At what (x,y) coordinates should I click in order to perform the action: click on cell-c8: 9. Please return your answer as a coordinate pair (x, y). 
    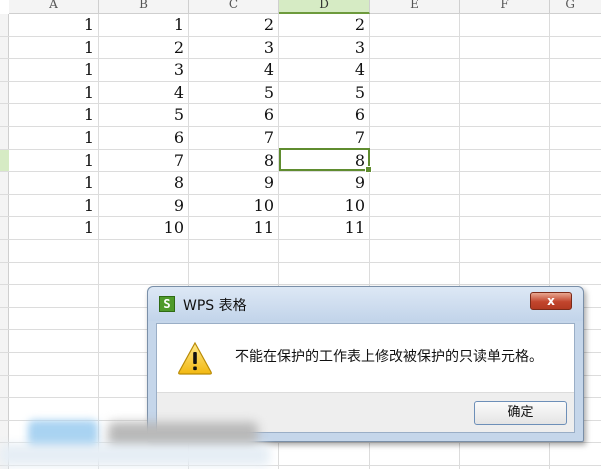
    Looking at the image, I should click on (234, 183).